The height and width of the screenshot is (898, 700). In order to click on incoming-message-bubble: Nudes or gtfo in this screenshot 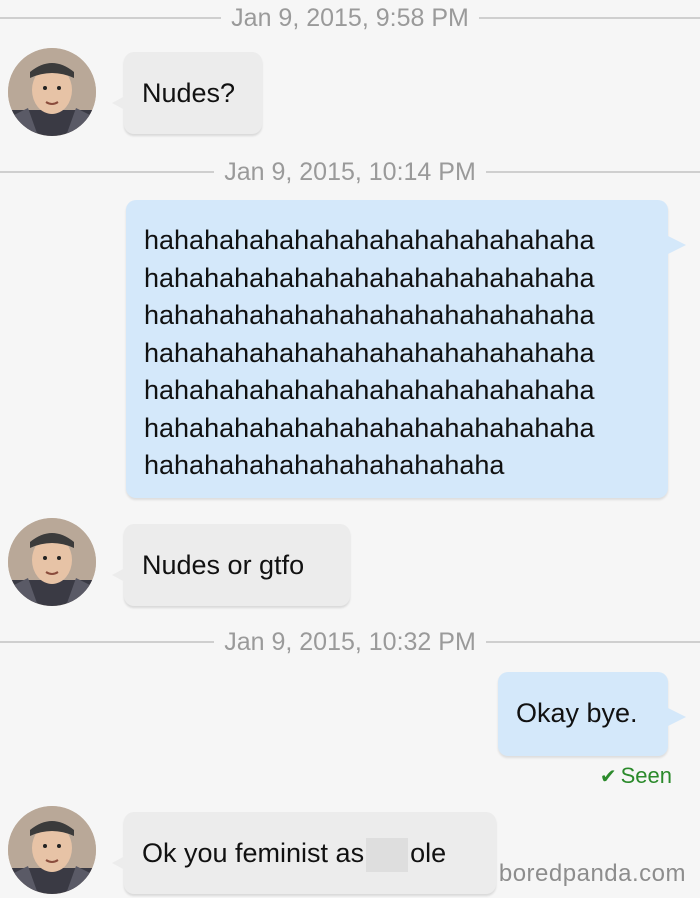, I will do `click(231, 565)`.